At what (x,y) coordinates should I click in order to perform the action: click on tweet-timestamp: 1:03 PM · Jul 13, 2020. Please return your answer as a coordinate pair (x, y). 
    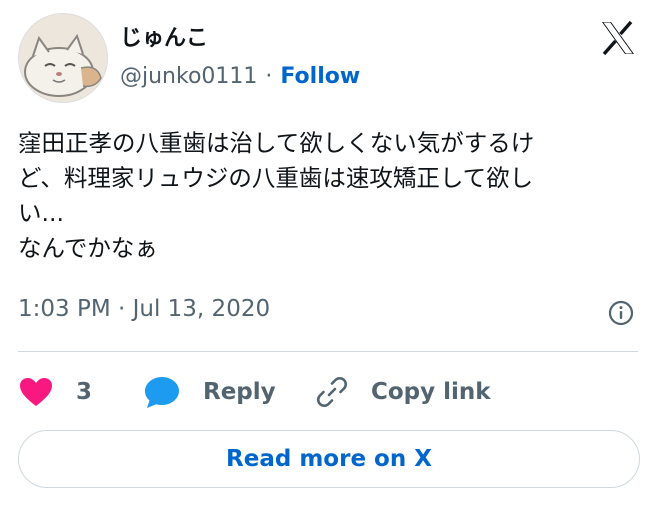
    Looking at the image, I should click on (144, 309).